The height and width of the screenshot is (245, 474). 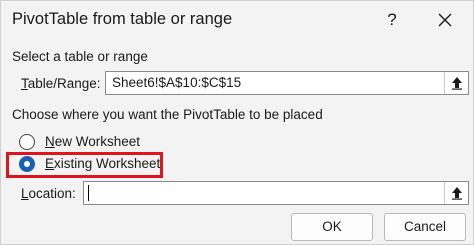 What do you see at coordinates (122, 19) in the screenshot?
I see `dialog-title: PivotTable from table or range` at bounding box center [122, 19].